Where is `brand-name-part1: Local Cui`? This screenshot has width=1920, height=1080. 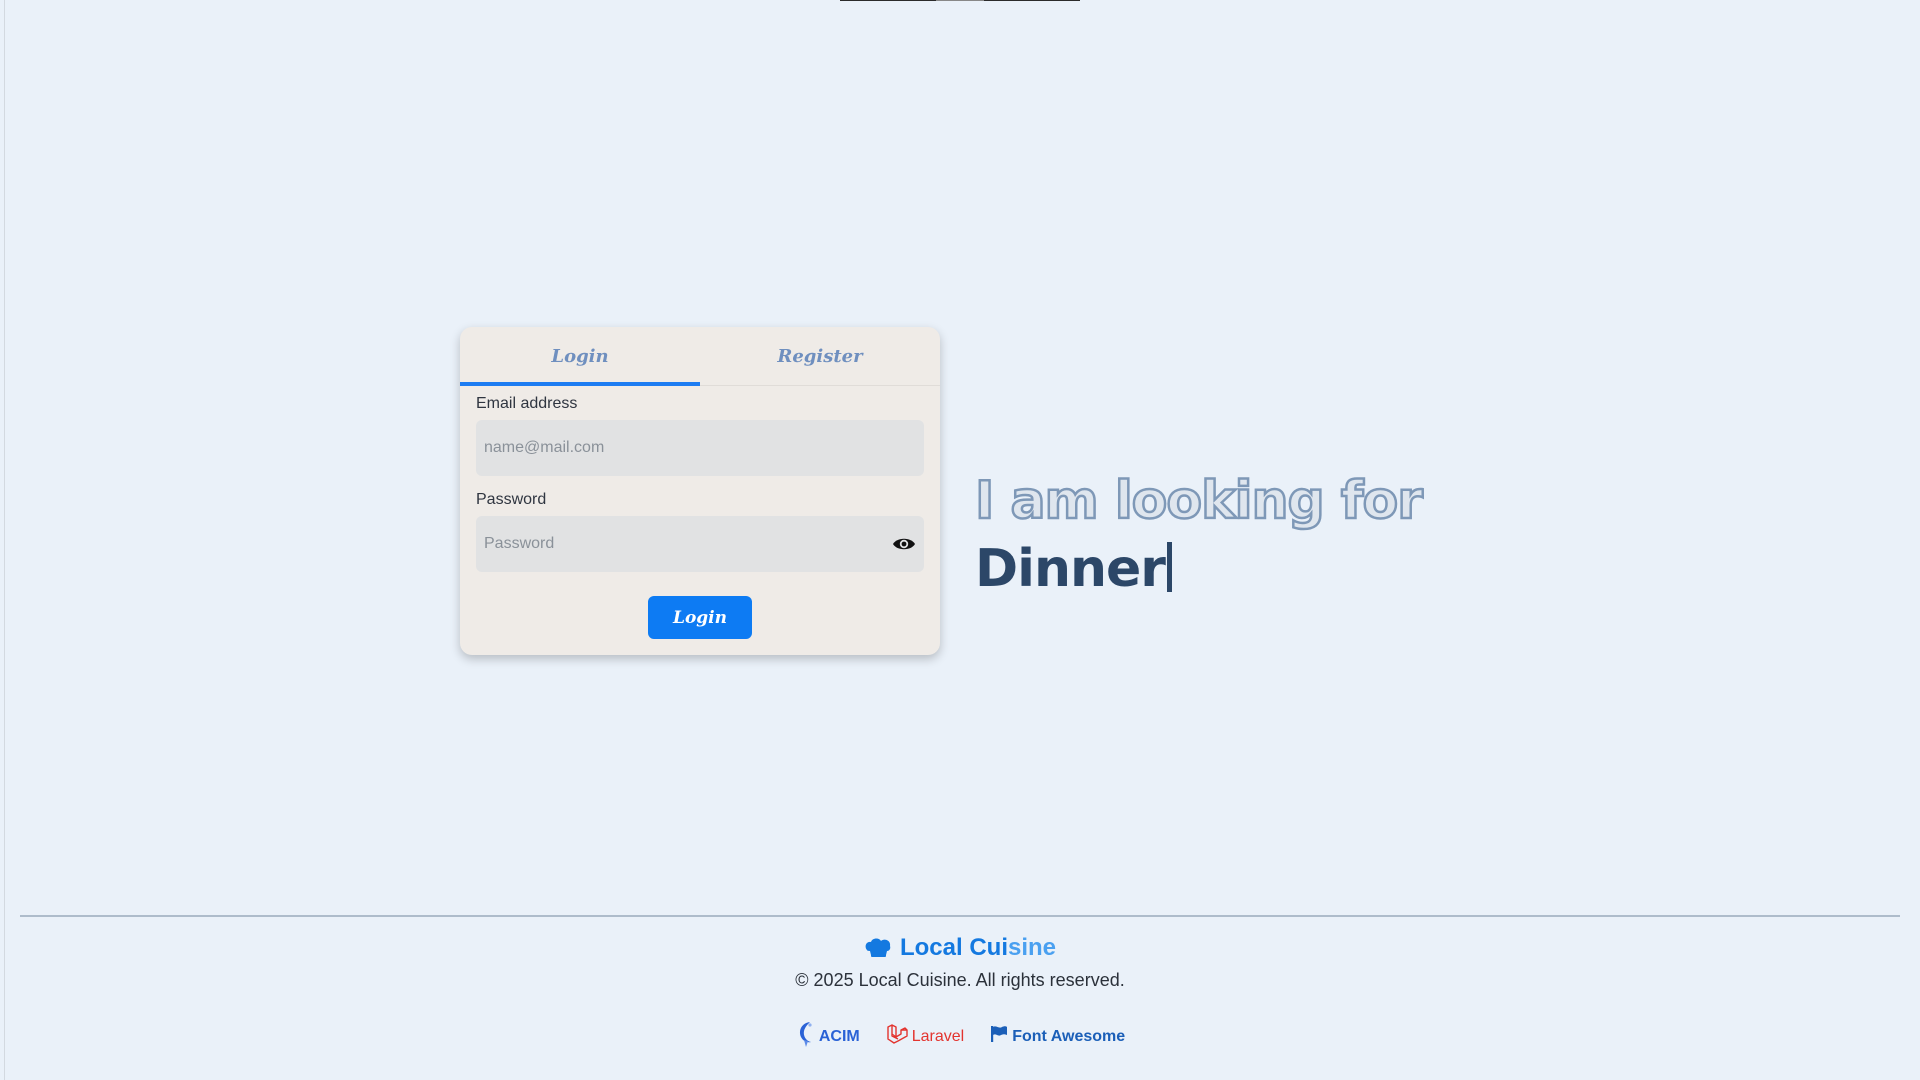
brand-name-part1: Local Cui is located at coordinates (953, 947).